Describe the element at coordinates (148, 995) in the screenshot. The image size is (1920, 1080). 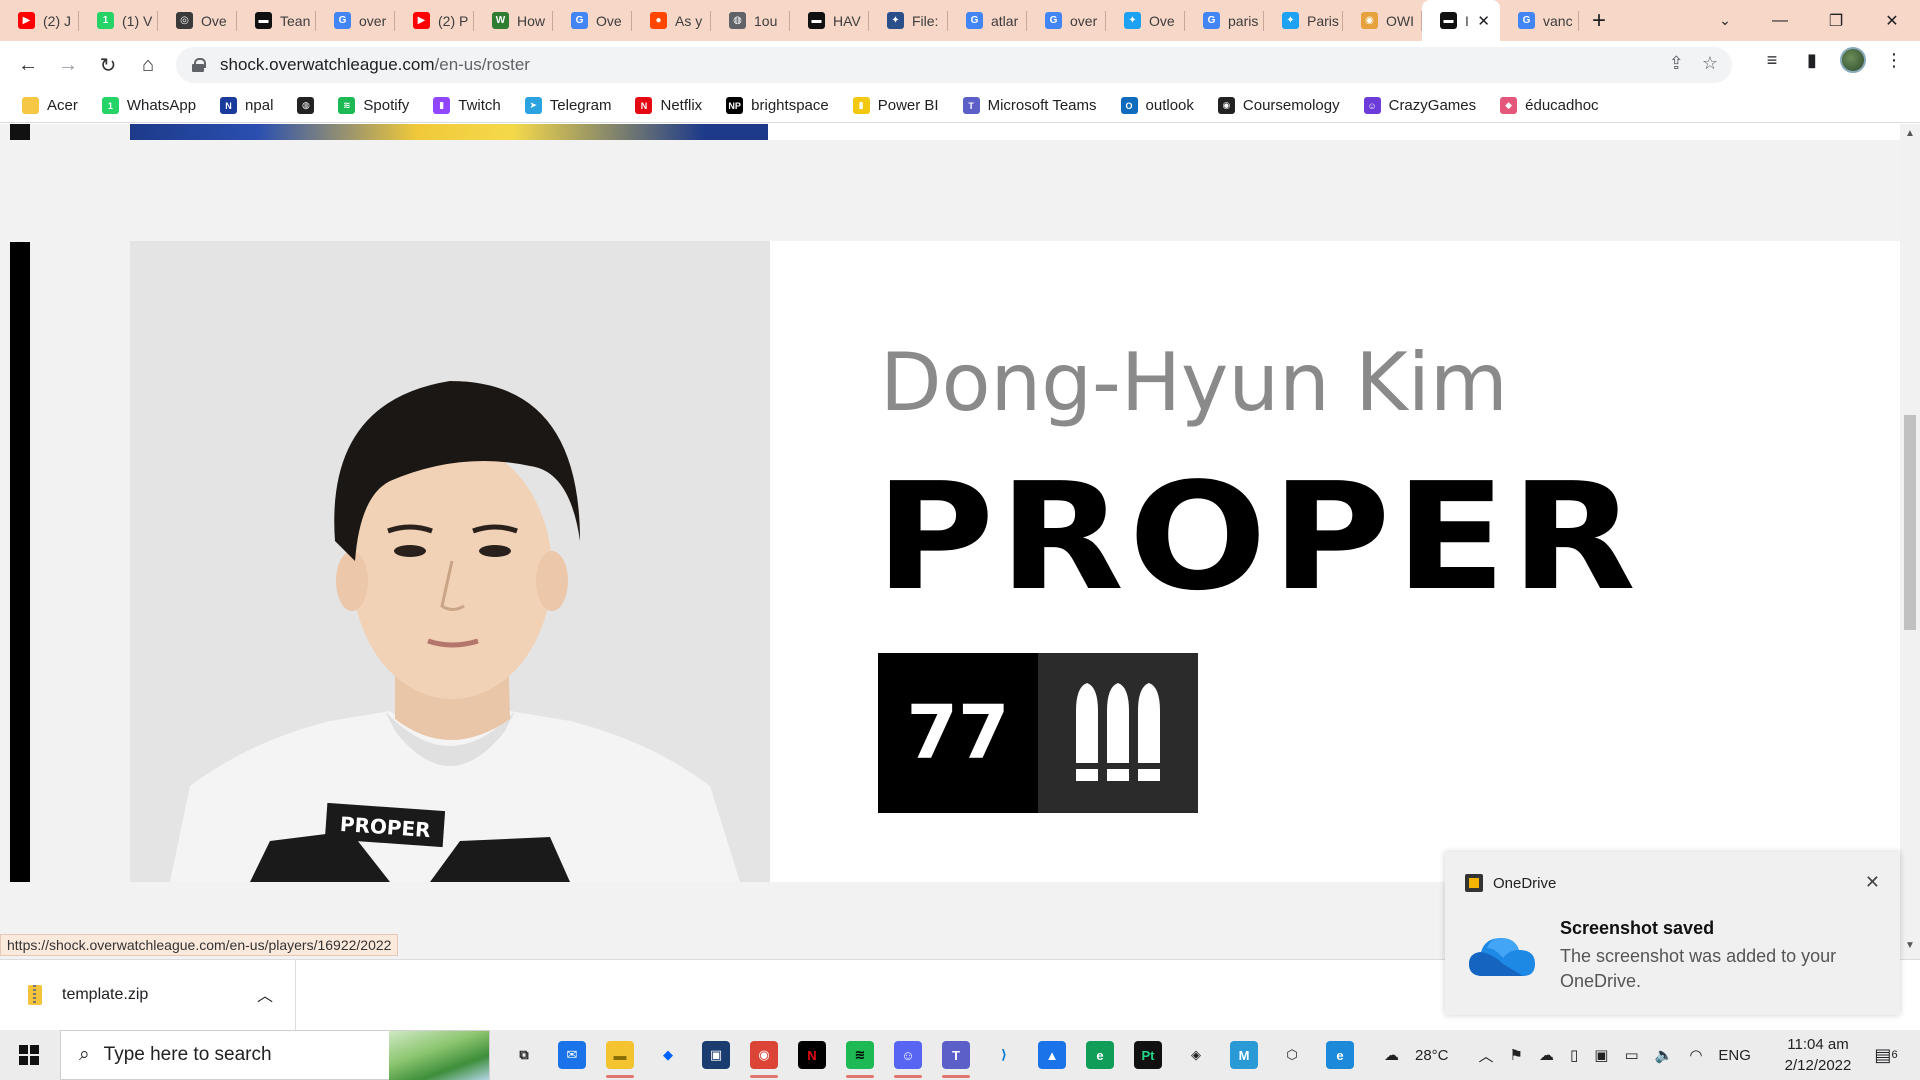
I see `download-item: template.zip ︿` at that location.